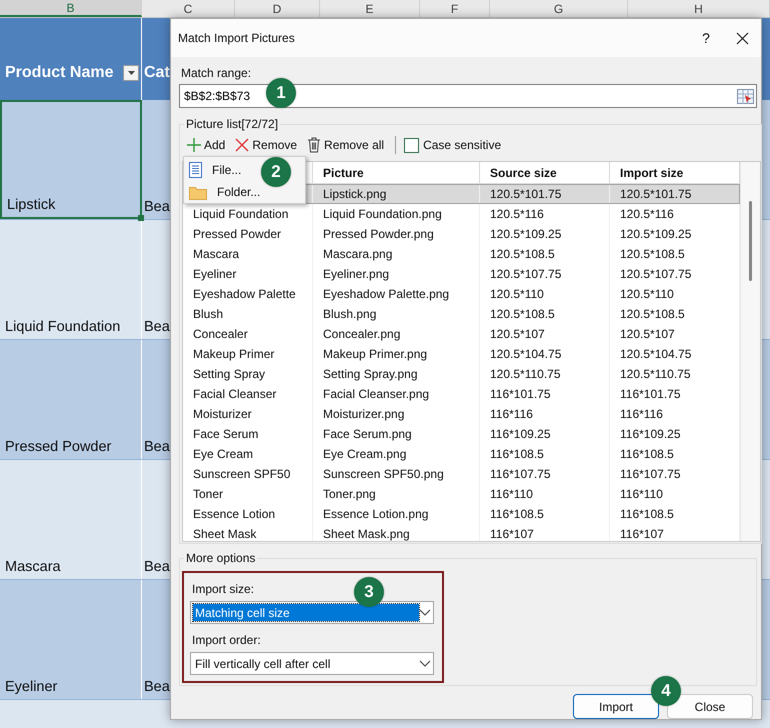  Describe the element at coordinates (666, 691) in the screenshot. I see `step-badge: 4` at that location.